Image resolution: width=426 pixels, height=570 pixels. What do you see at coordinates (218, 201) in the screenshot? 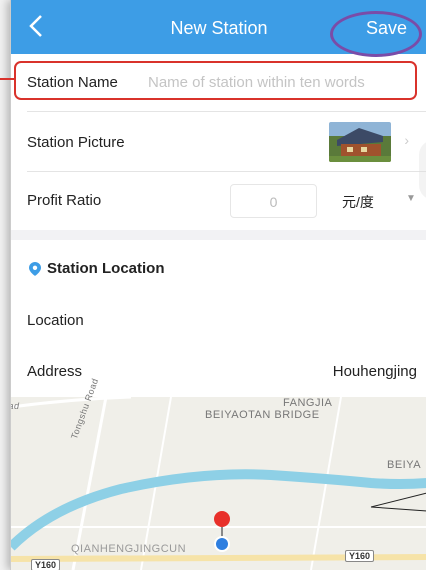
I see `profit-ratio-row: Profit Ratio 0 元/度 ▼` at bounding box center [218, 201].